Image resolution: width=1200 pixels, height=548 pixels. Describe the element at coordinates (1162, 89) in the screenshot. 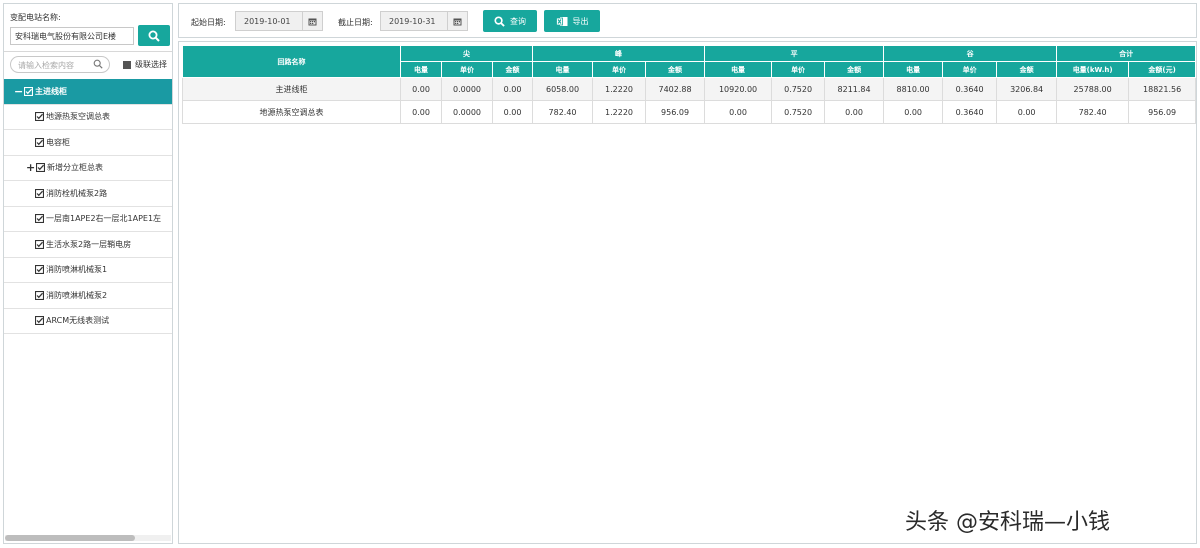

I see `table-cell: 18821.56` at that location.